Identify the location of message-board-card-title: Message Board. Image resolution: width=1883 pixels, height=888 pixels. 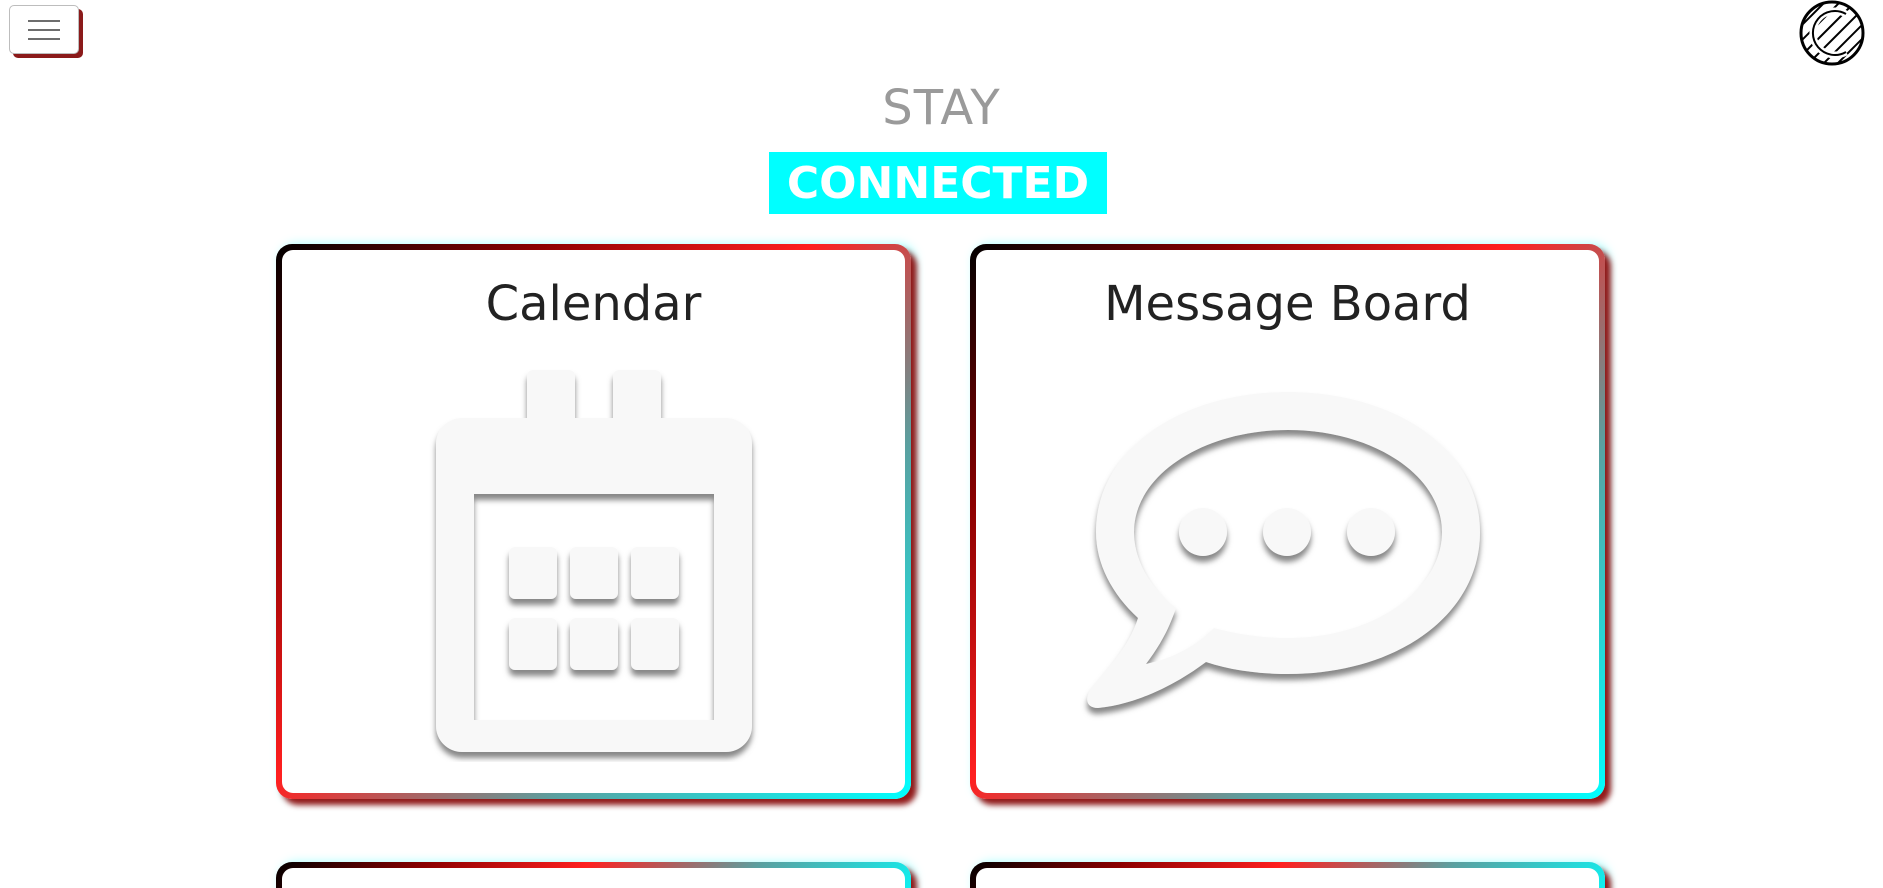
(1287, 304).